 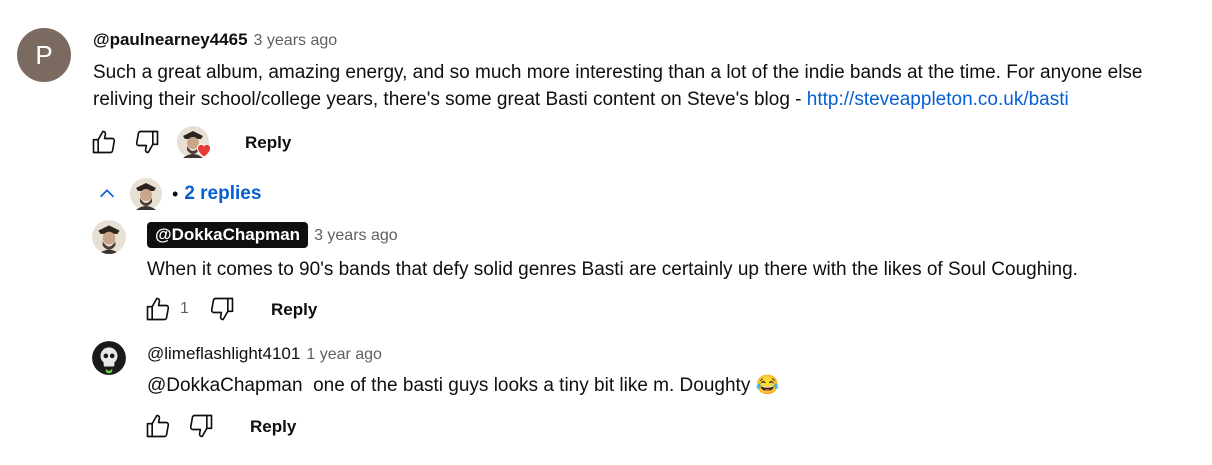 I want to click on like-button, so click(x=104, y=142).